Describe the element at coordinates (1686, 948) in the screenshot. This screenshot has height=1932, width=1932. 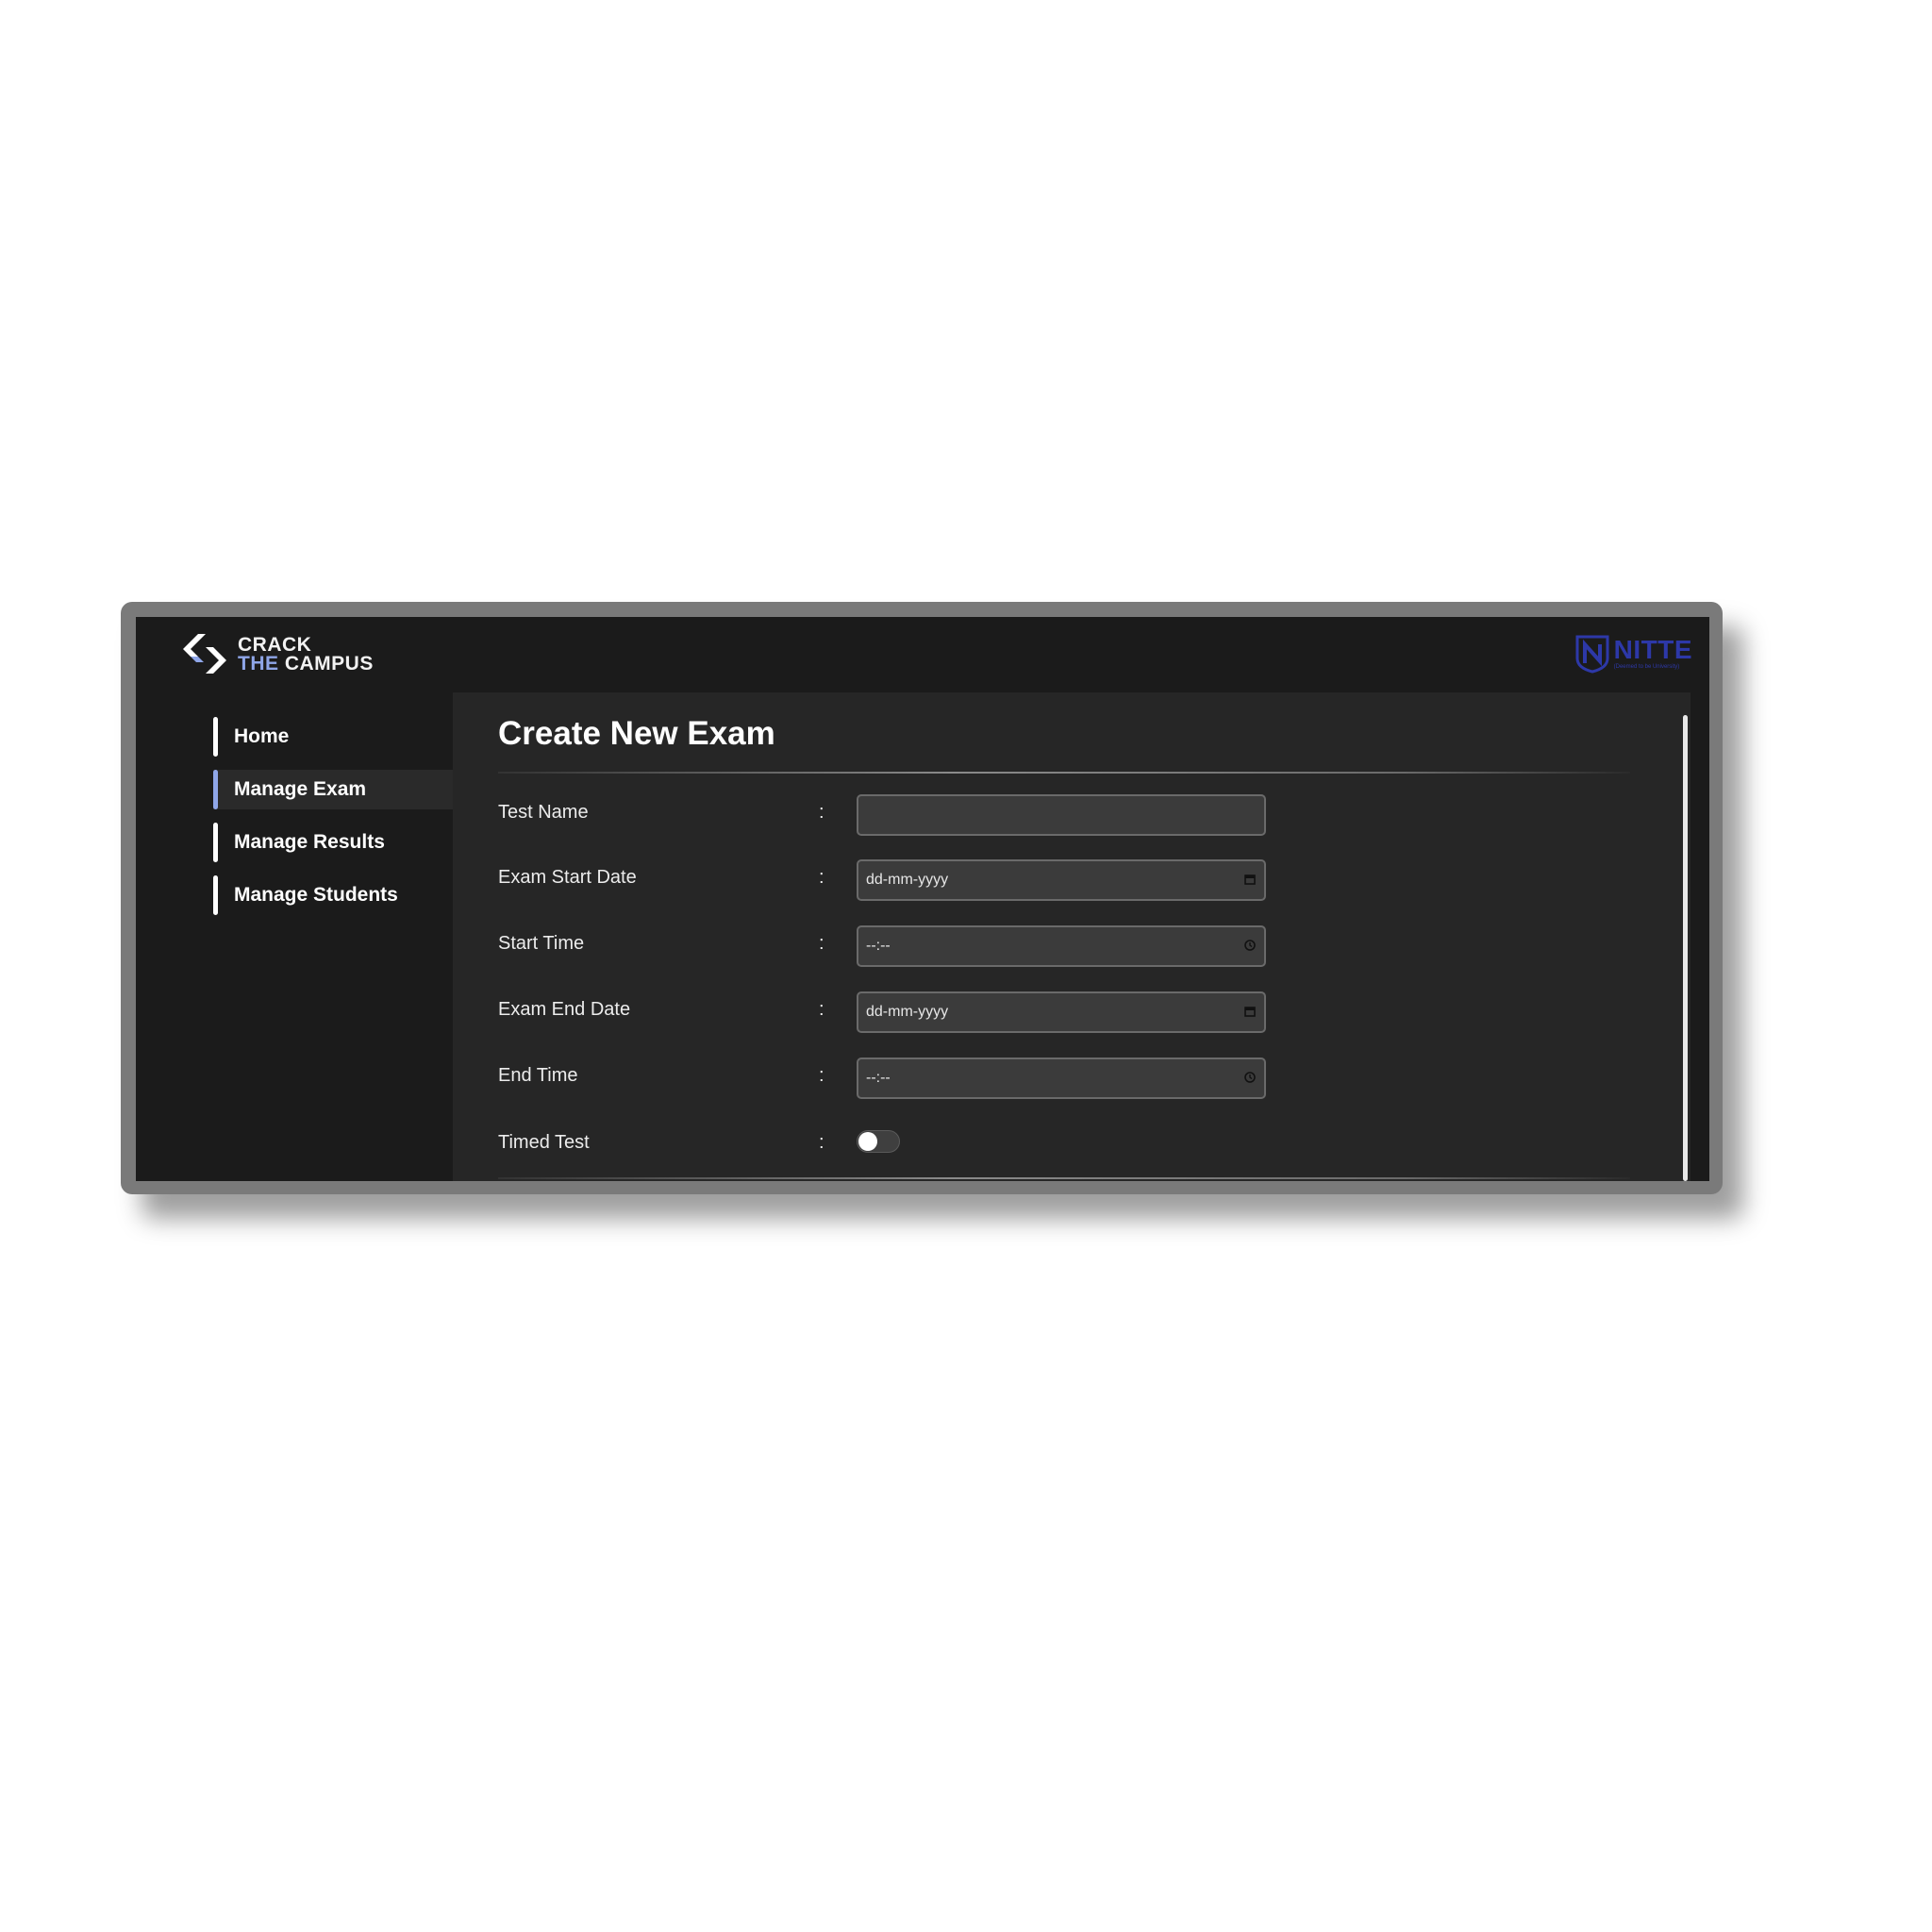
I see `scrollbar` at that location.